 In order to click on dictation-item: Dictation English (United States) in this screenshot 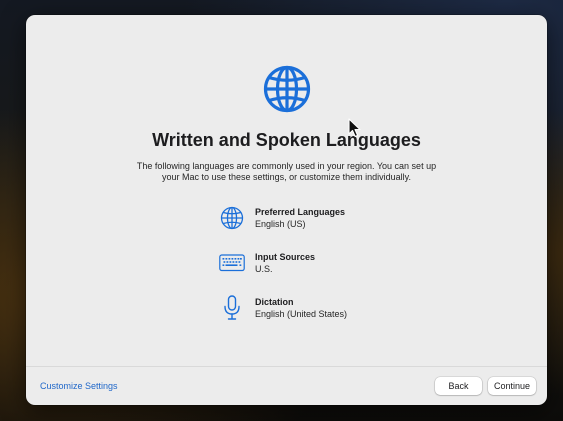, I will do `click(329, 309)`.